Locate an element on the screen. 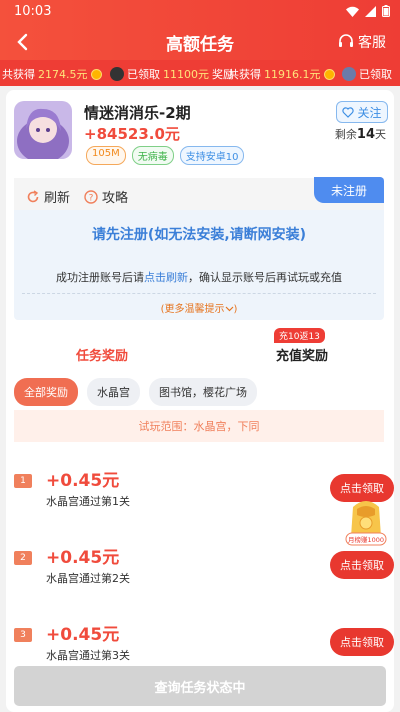  battery-icon is located at coordinates (386, 11).